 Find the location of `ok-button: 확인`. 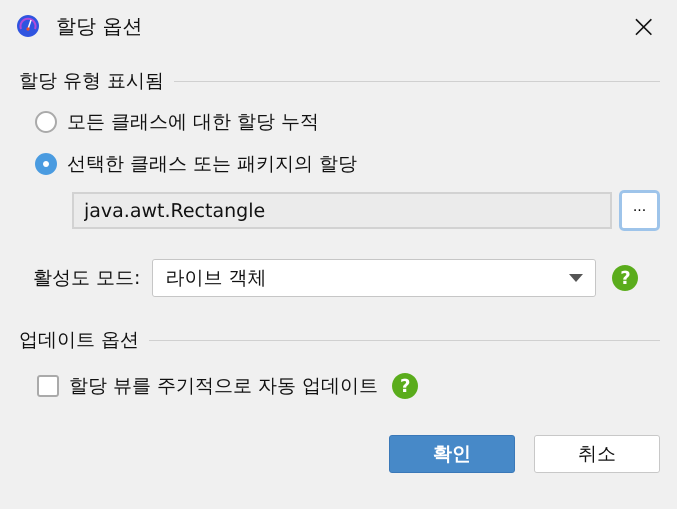

ok-button: 확인 is located at coordinates (452, 454).